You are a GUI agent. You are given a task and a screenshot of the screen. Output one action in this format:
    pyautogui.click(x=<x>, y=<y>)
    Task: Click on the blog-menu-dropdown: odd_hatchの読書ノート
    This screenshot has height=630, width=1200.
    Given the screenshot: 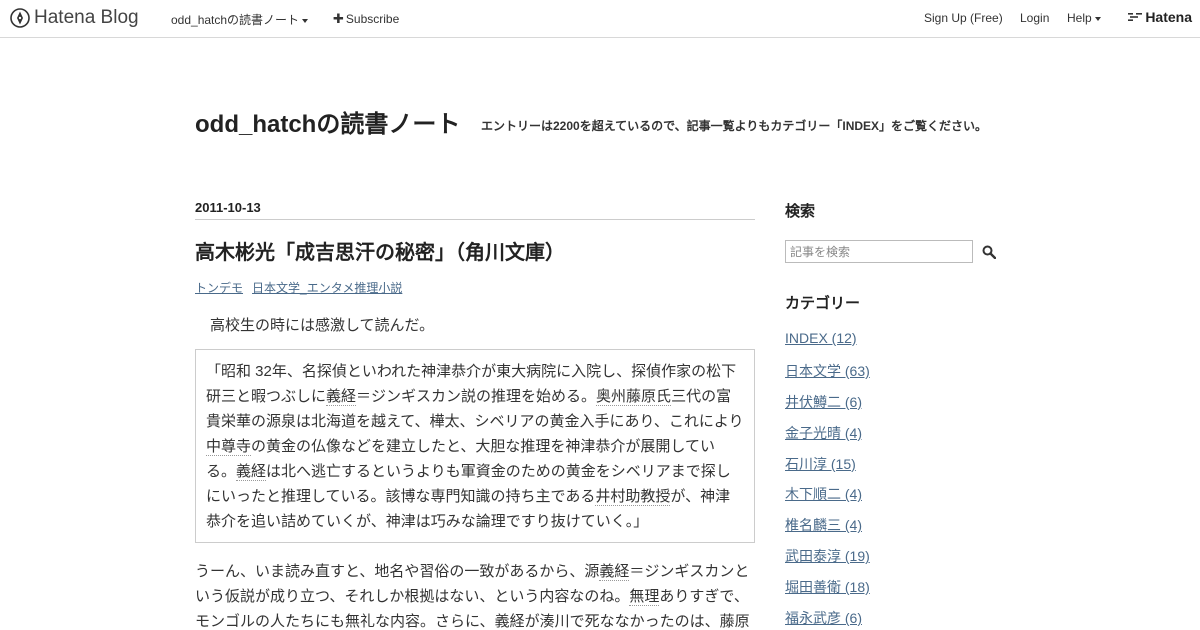 What is the action you would take?
    pyautogui.click(x=240, y=19)
    